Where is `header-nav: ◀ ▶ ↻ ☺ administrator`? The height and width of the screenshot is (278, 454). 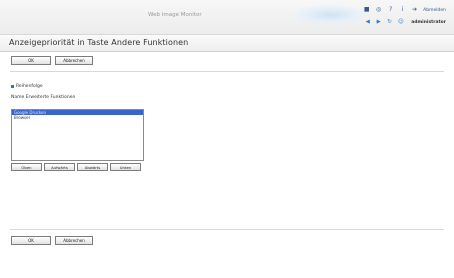 header-nav: ◀ ▶ ↻ ☺ administrator is located at coordinates (405, 22).